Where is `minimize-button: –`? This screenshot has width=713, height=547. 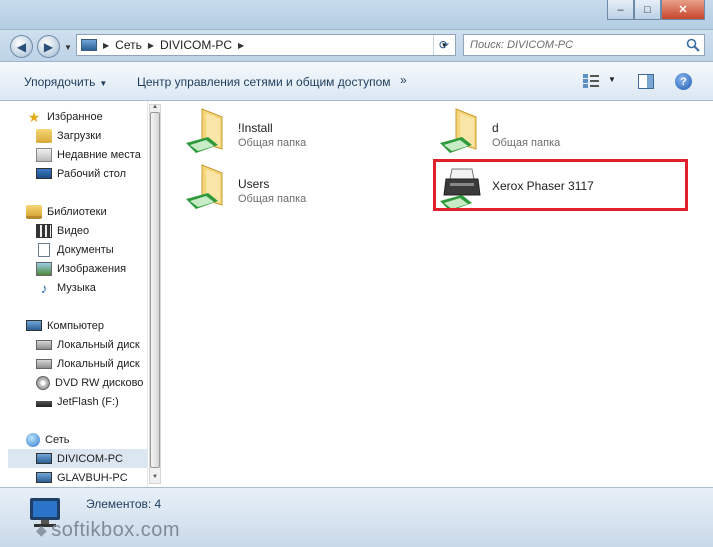
minimize-button: – is located at coordinates (620, 10).